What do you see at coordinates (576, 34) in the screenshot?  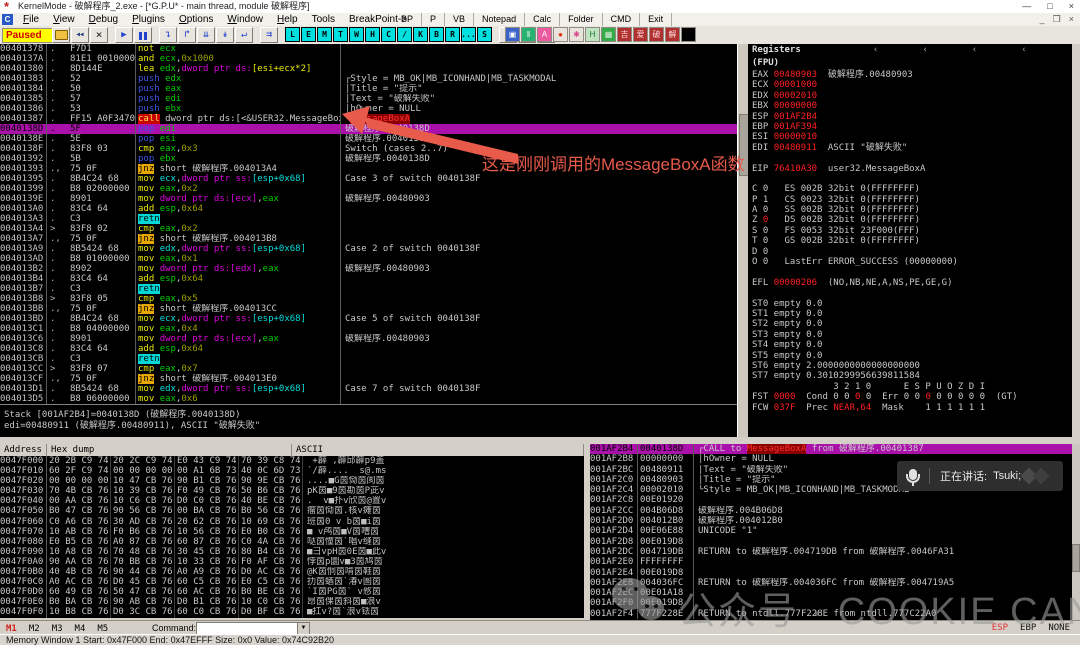 I see `plugin-flower-icon: ✱` at bounding box center [576, 34].